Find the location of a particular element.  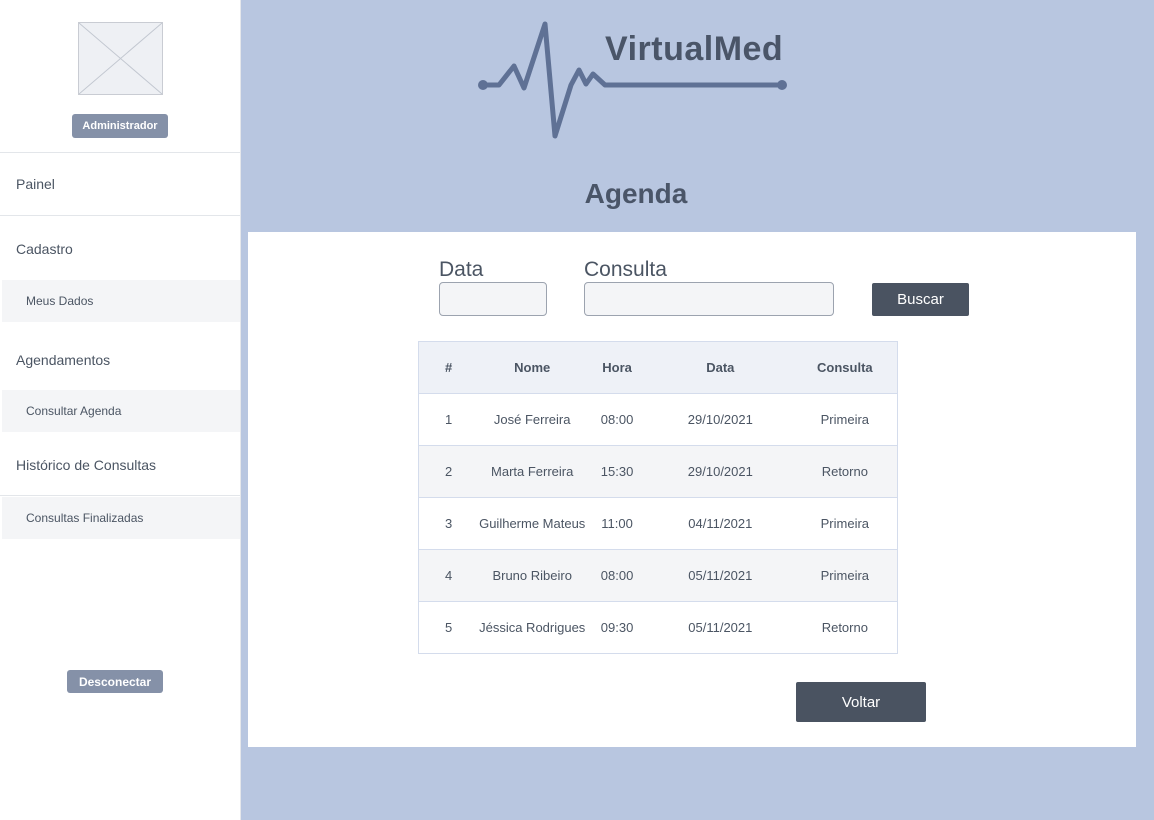

nav-item-meus-dados: Meus Dados is located at coordinates (121, 301).